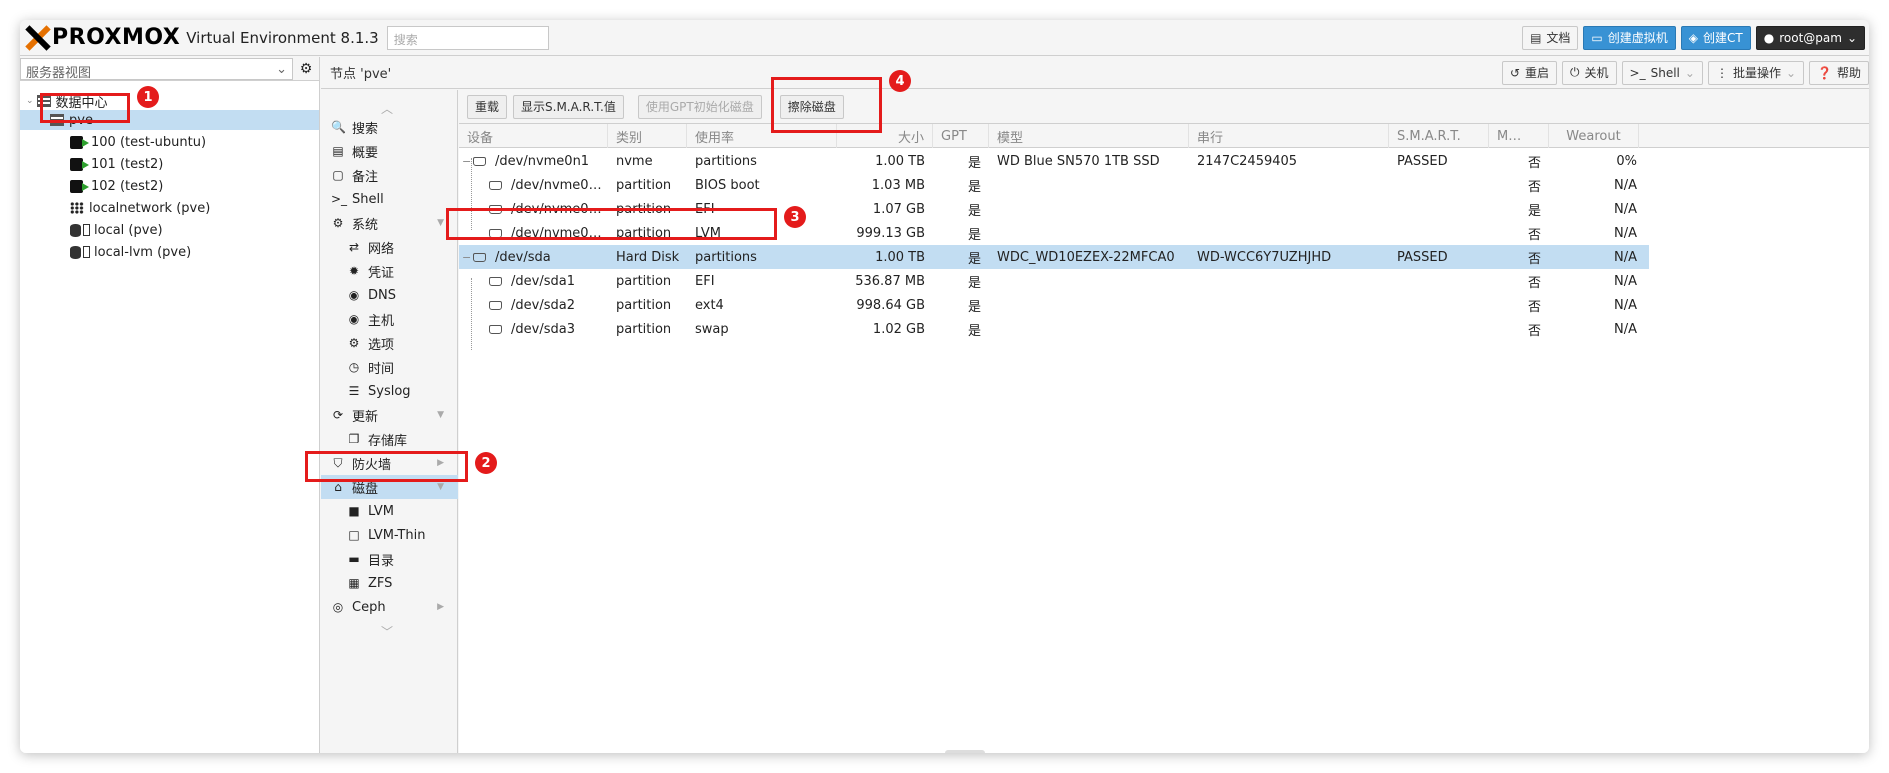 The width and height of the screenshot is (1889, 773). What do you see at coordinates (533, 136) in the screenshot?
I see `col-device: 设备` at bounding box center [533, 136].